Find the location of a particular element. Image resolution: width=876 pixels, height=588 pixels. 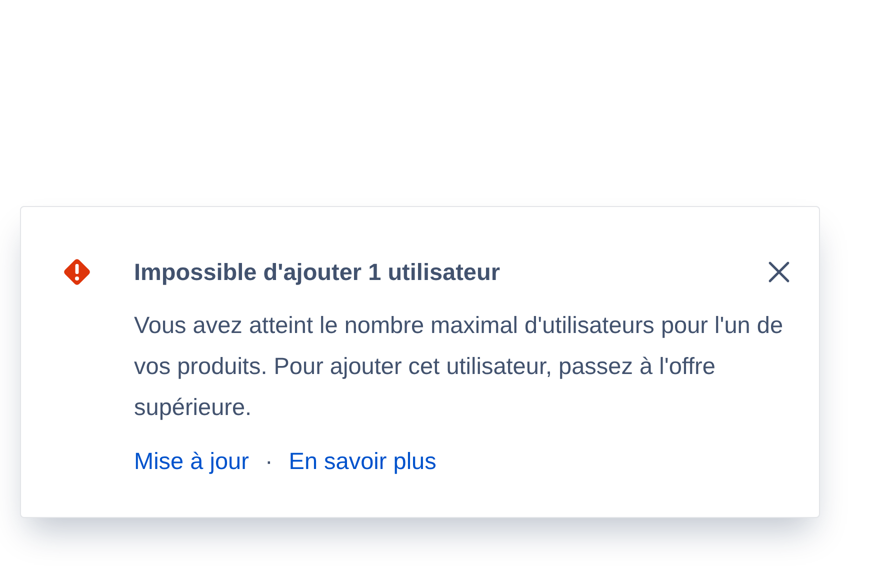

action-link: Mise à jour is located at coordinates (191, 461).